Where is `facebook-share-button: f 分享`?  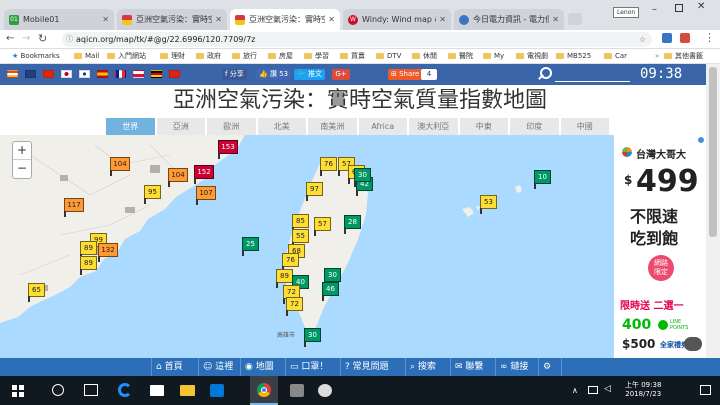
facebook-share-button: f 分享 is located at coordinates (234, 74).